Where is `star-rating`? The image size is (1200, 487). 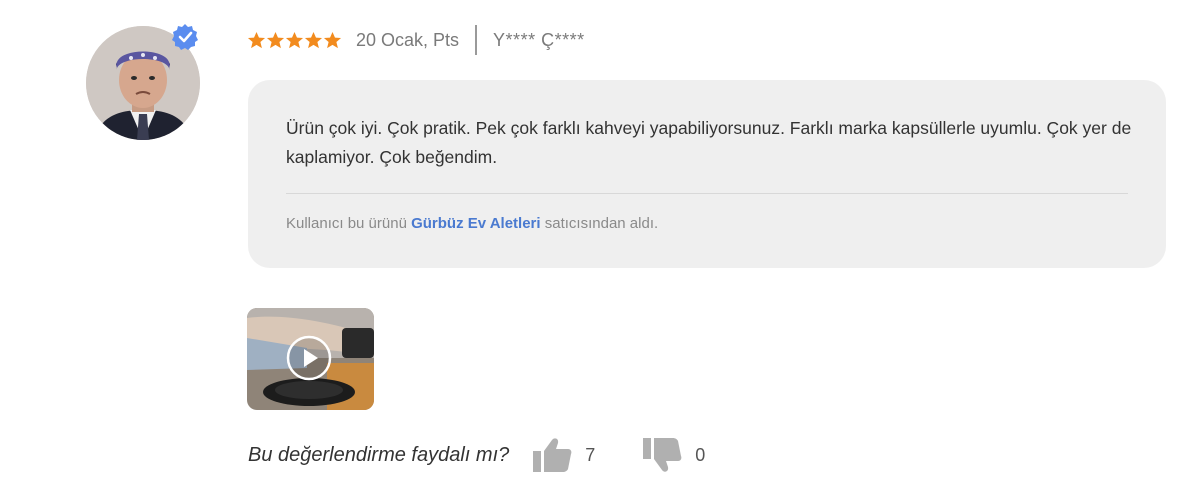 star-rating is located at coordinates (294, 40).